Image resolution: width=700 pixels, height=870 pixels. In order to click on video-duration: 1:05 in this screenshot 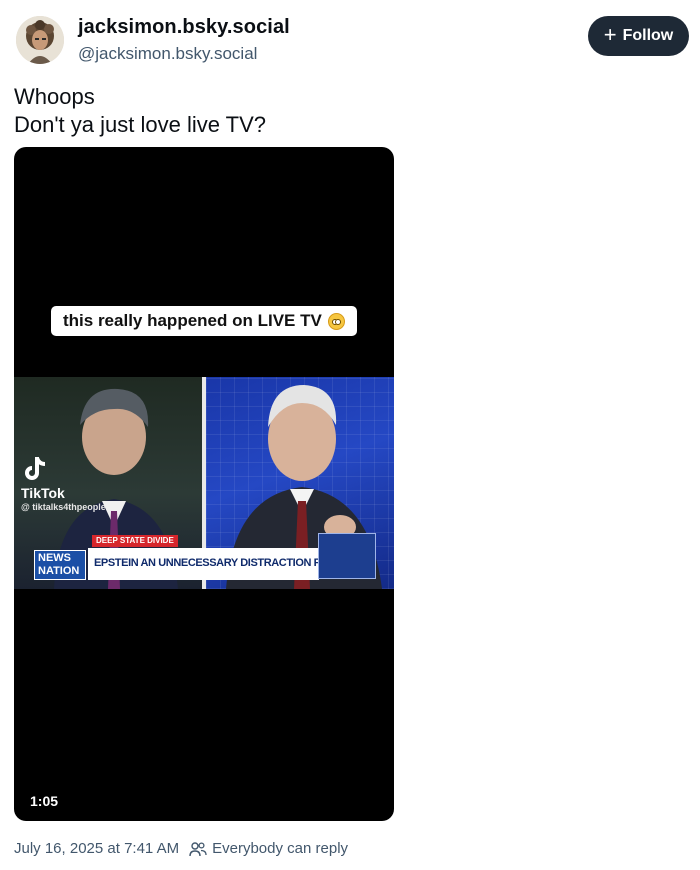, I will do `click(44, 801)`.